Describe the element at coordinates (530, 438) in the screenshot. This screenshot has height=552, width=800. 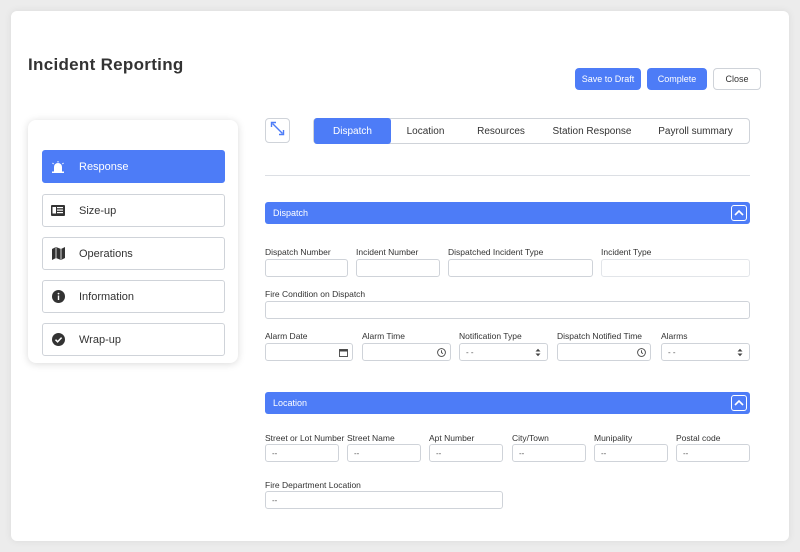
I see `city-label: City/Town` at that location.